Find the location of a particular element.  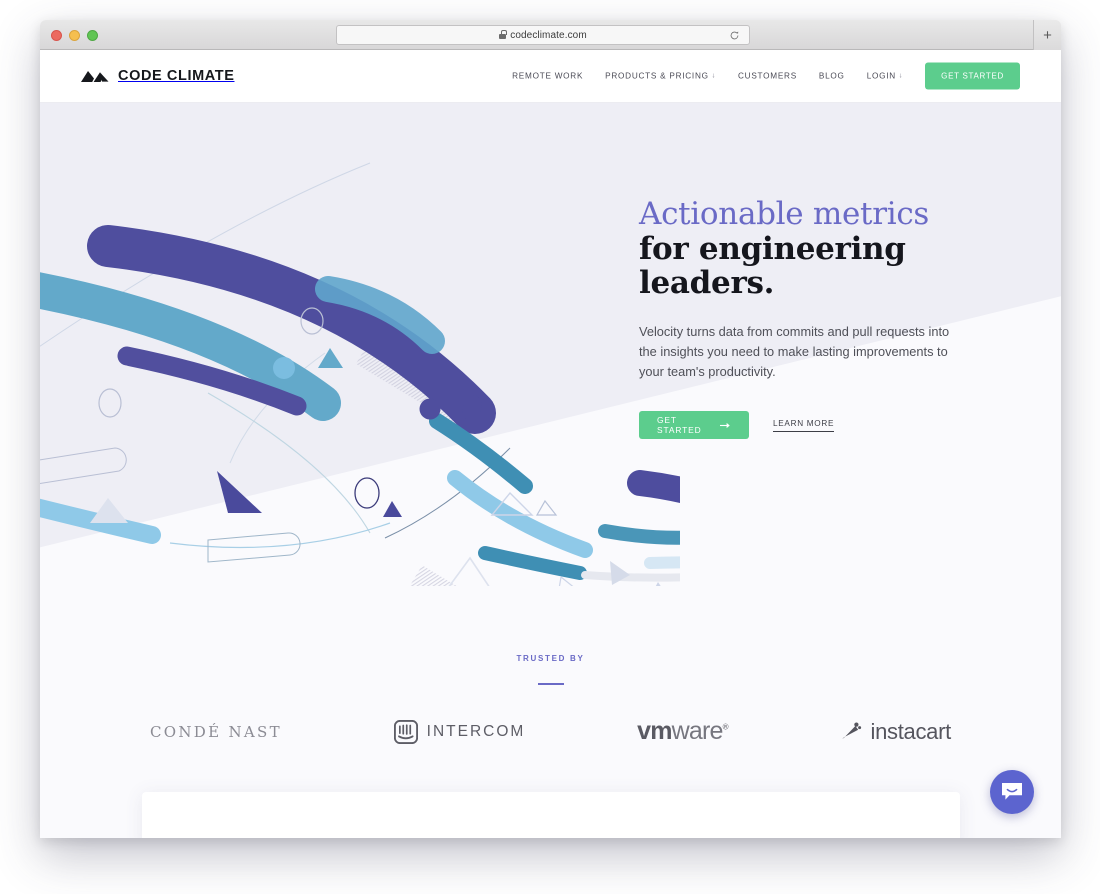

intercom-chat-launcher is located at coordinates (1012, 792).